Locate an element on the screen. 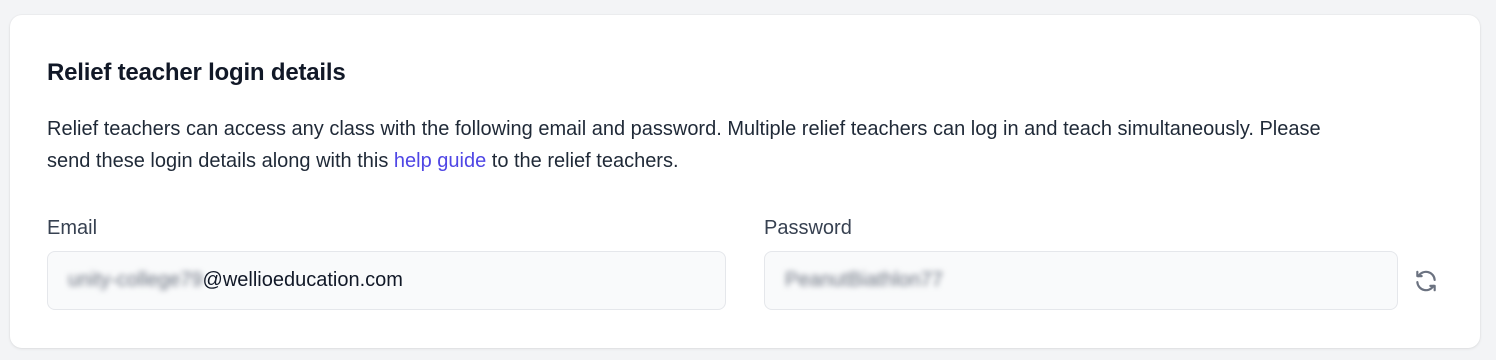 The width and height of the screenshot is (1496, 360). refresh-icon is located at coordinates (1426, 281).